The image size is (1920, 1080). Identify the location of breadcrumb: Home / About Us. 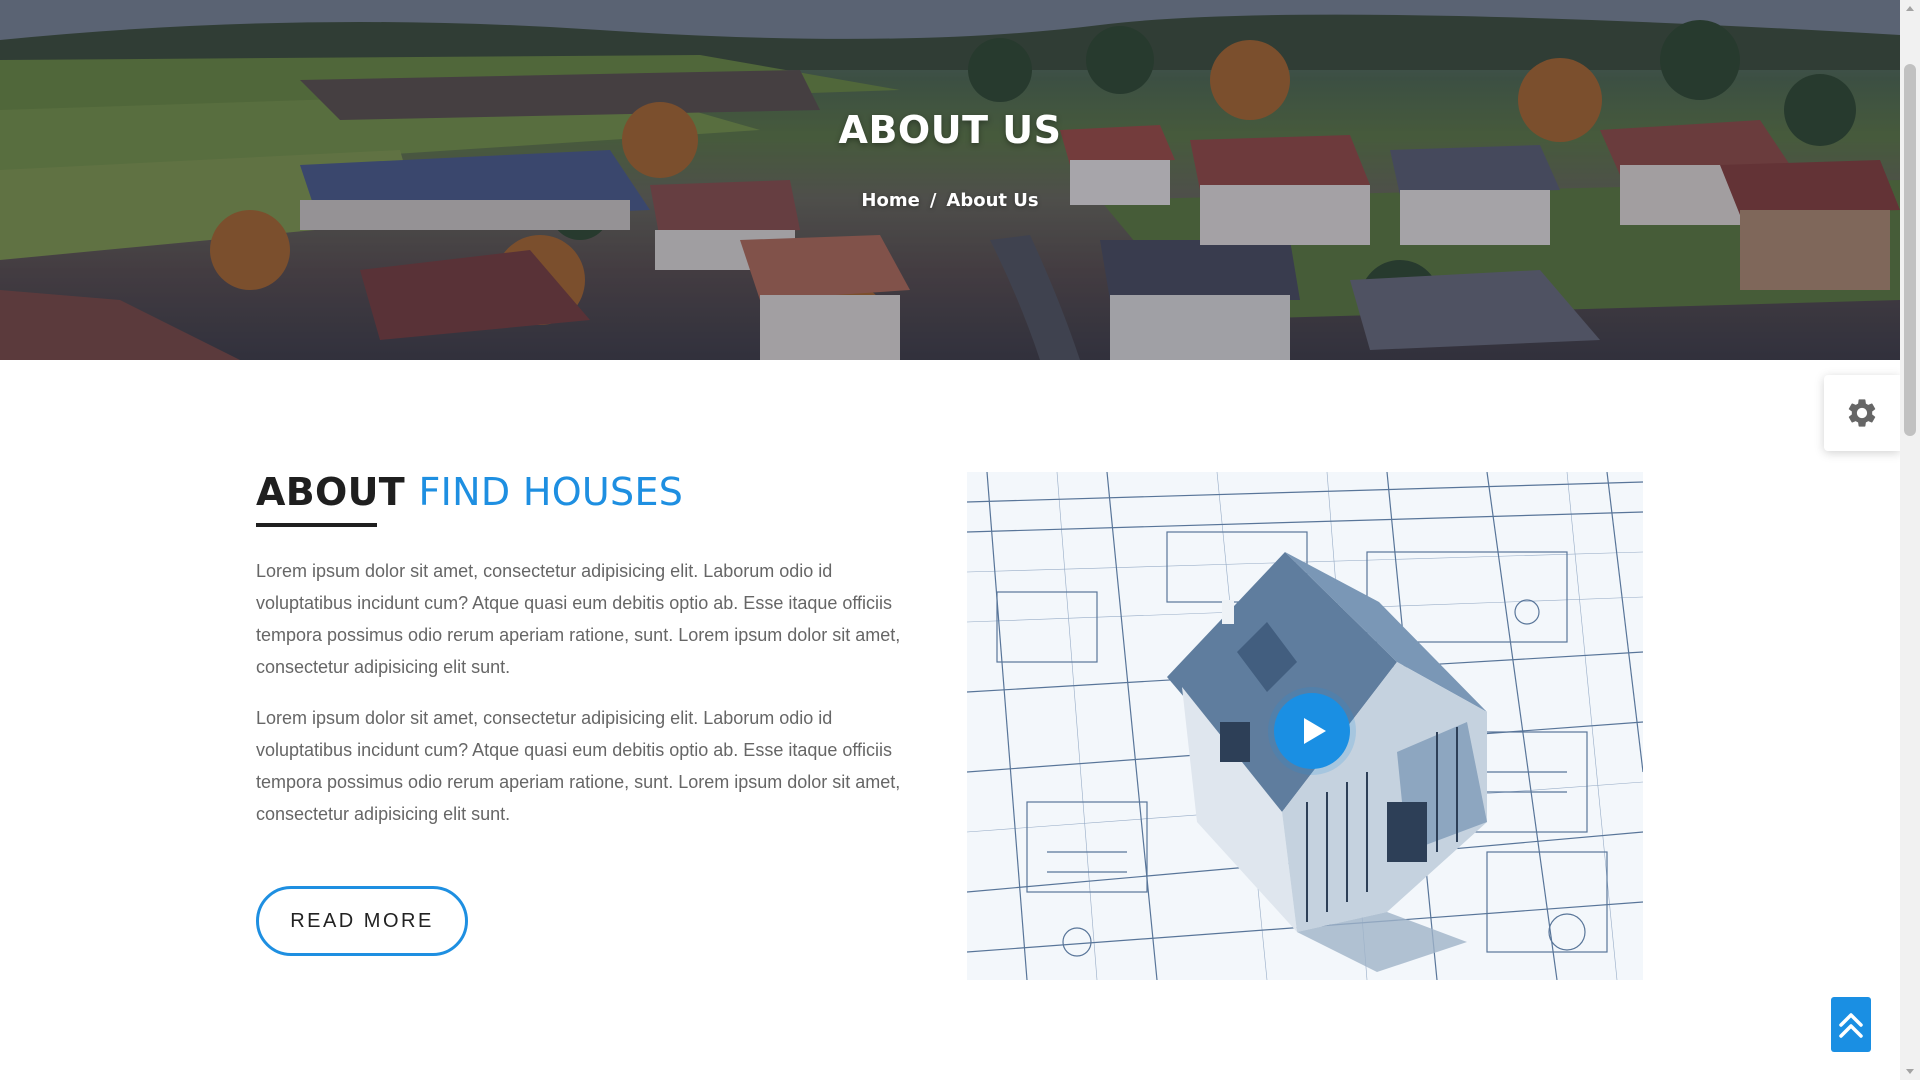
(950, 200).